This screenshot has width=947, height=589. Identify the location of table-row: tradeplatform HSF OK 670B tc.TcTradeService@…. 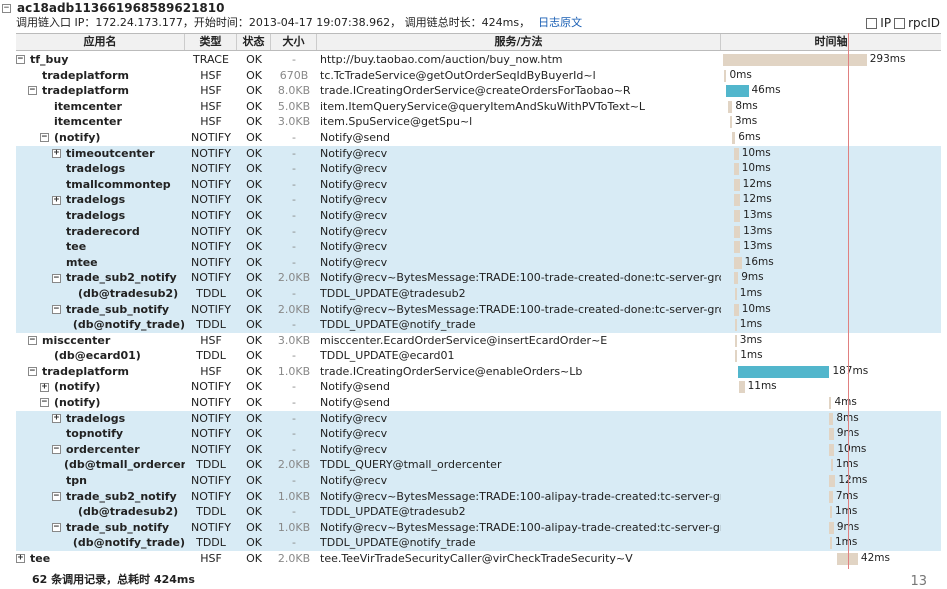
(478, 76).